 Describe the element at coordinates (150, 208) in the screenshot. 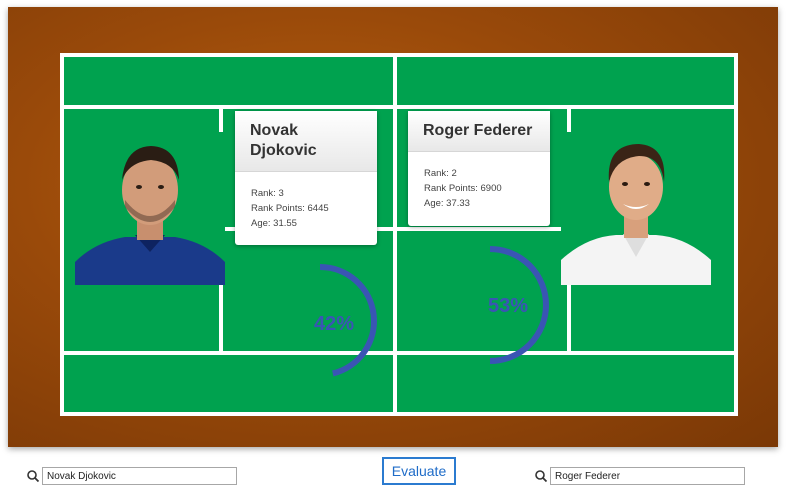

I see `player-photo-left` at that location.